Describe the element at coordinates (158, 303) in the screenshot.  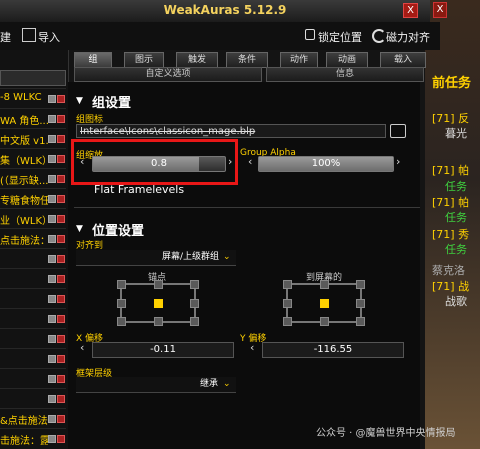
I see `anchor-picker` at that location.